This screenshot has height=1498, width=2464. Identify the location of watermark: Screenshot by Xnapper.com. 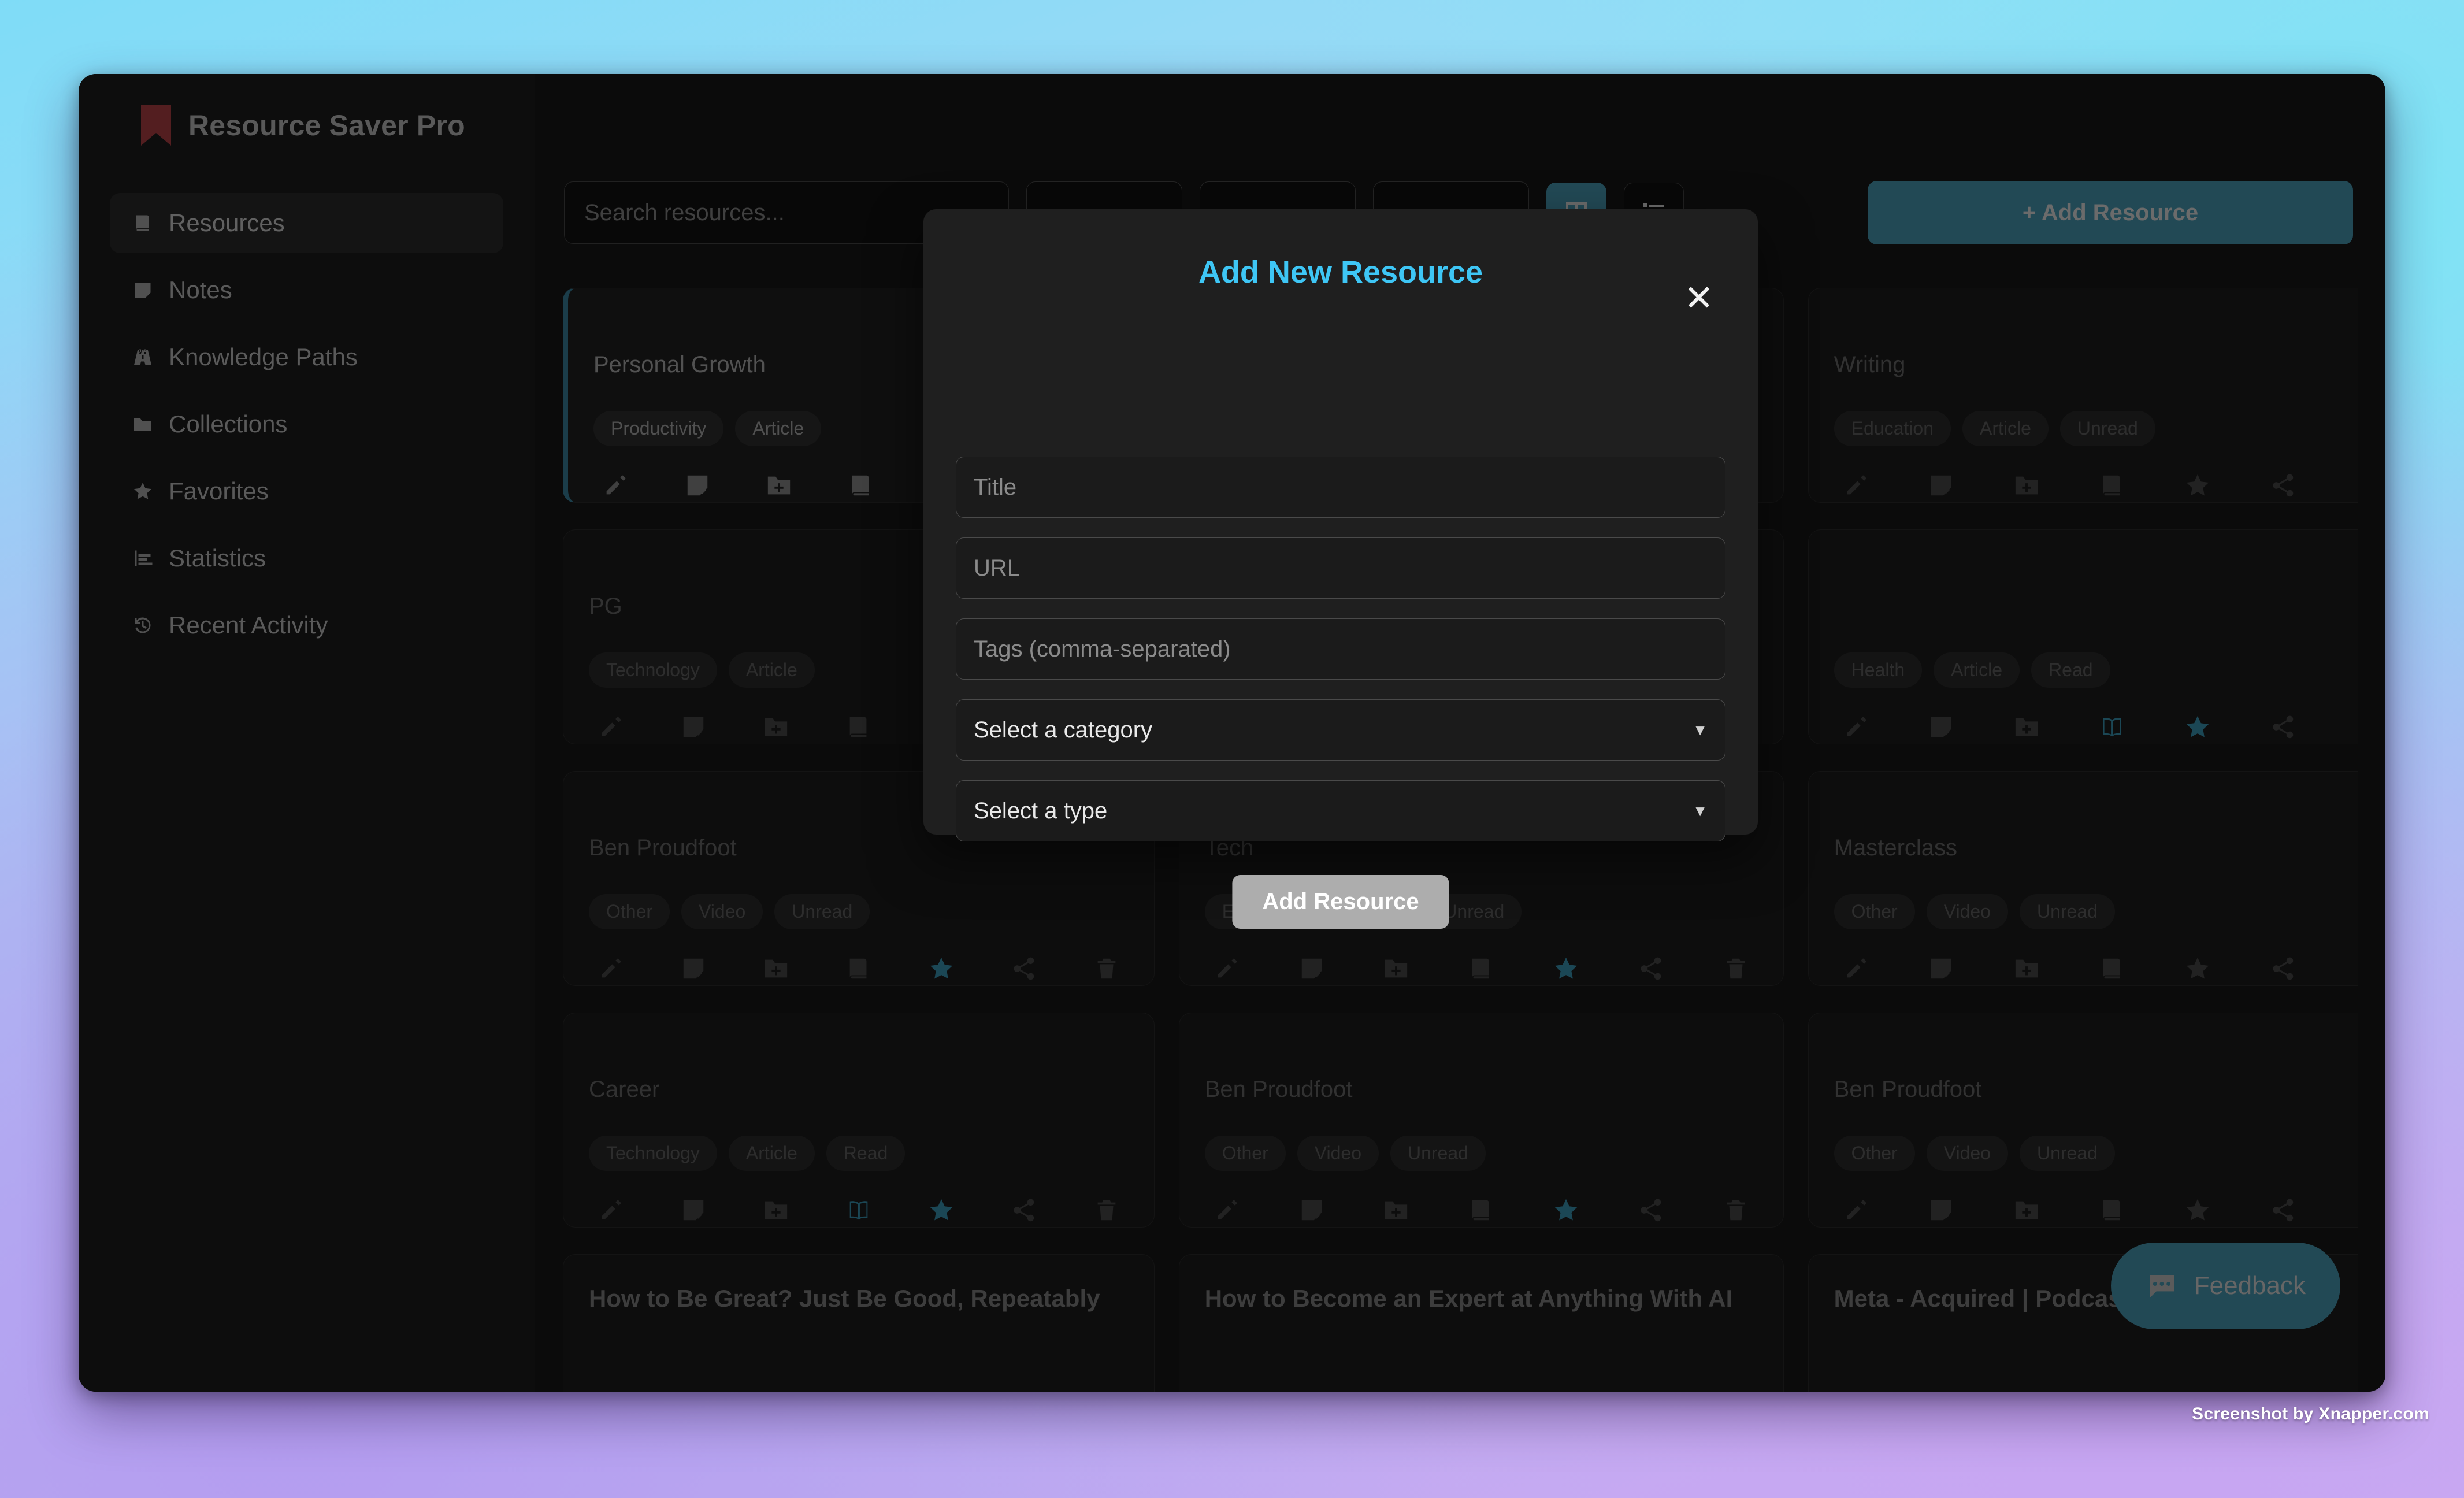
(2310, 1413).